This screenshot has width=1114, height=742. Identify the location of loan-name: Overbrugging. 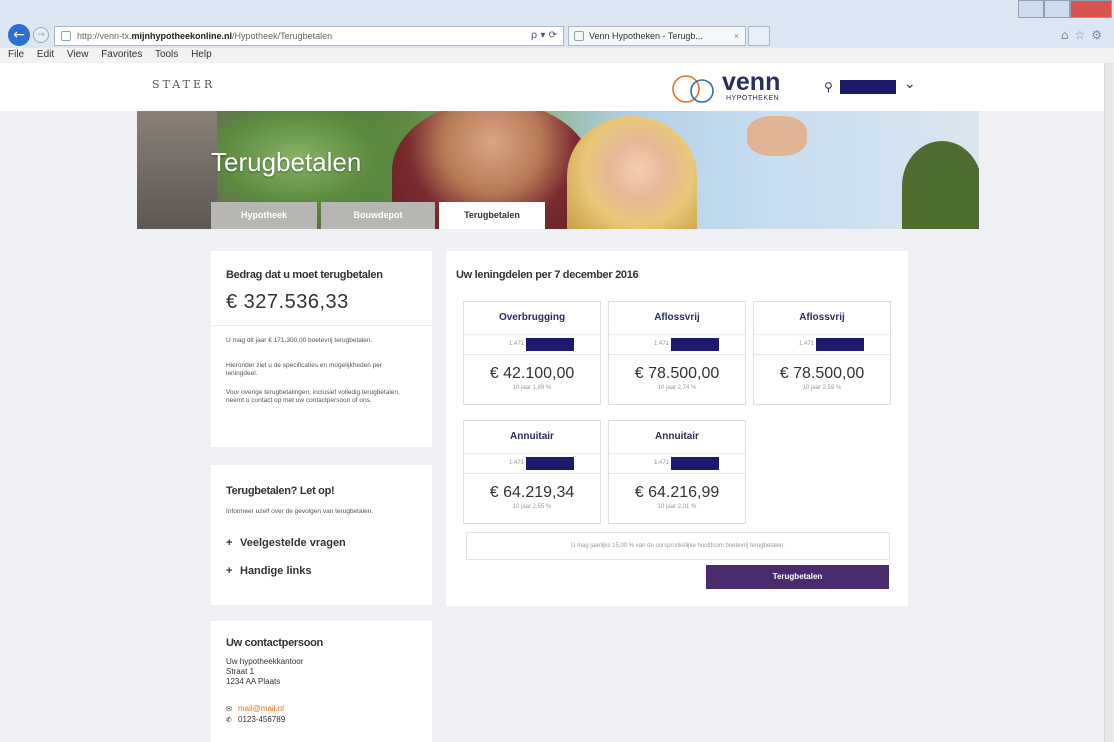
(532, 317).